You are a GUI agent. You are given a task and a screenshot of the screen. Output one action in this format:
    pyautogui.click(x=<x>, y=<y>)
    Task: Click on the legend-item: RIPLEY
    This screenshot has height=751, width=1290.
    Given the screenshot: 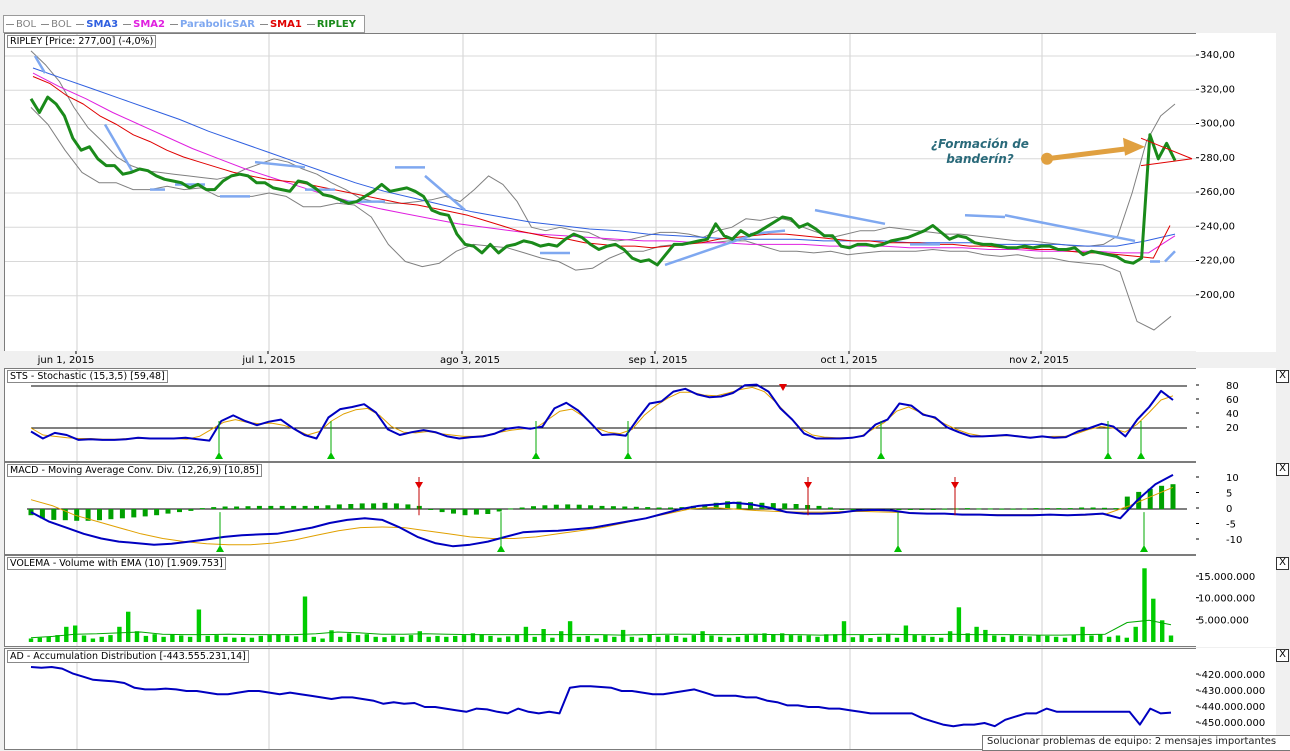 What is the action you would take?
    pyautogui.click(x=331, y=24)
    